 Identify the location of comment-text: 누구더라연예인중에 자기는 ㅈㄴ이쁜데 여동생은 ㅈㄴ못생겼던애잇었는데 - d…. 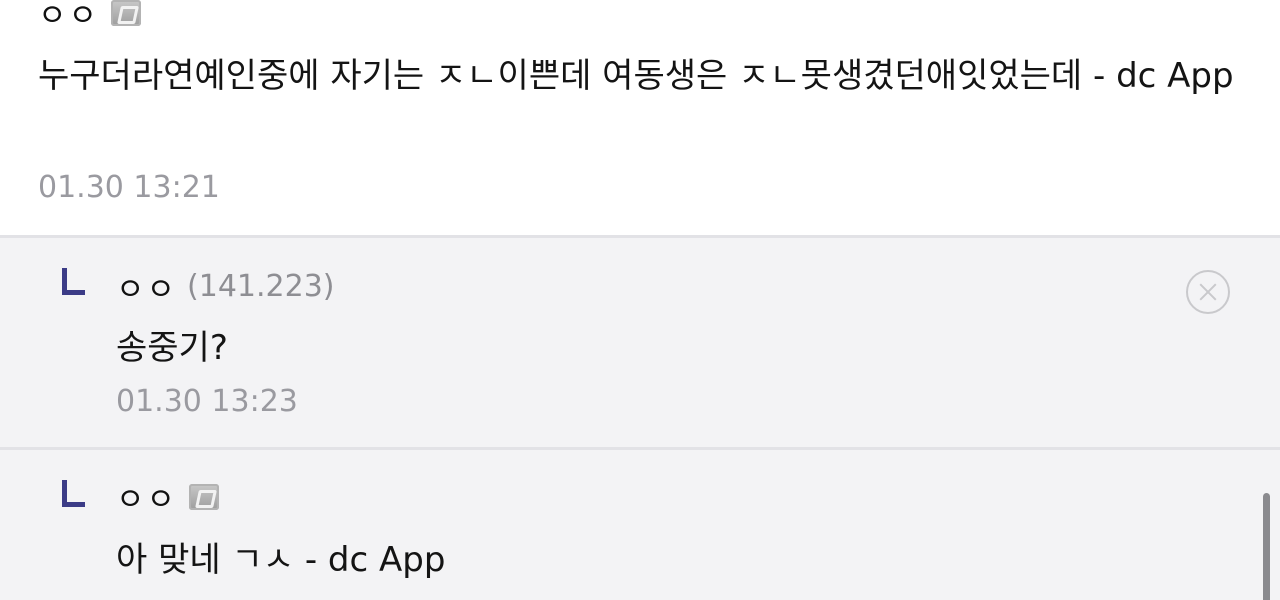
(636, 76).